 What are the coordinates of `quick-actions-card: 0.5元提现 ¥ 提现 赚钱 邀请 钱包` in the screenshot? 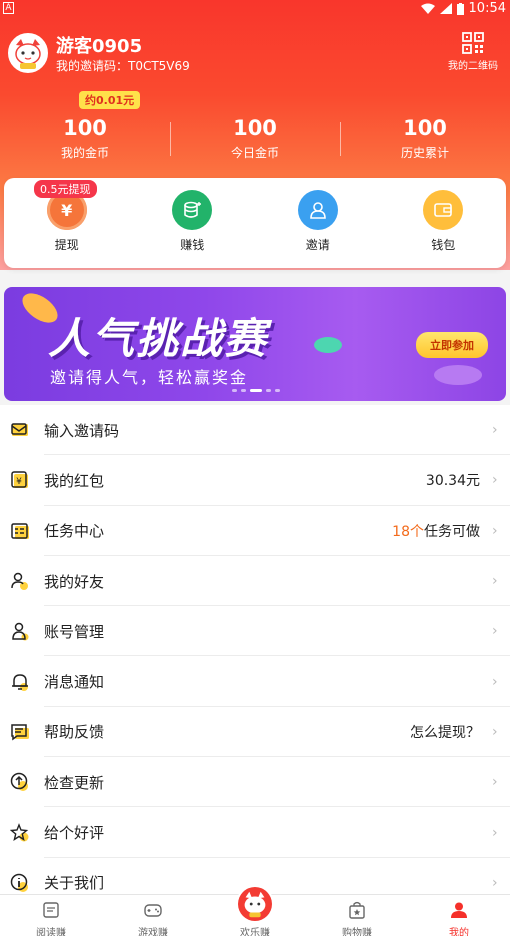 It's located at (255, 223).